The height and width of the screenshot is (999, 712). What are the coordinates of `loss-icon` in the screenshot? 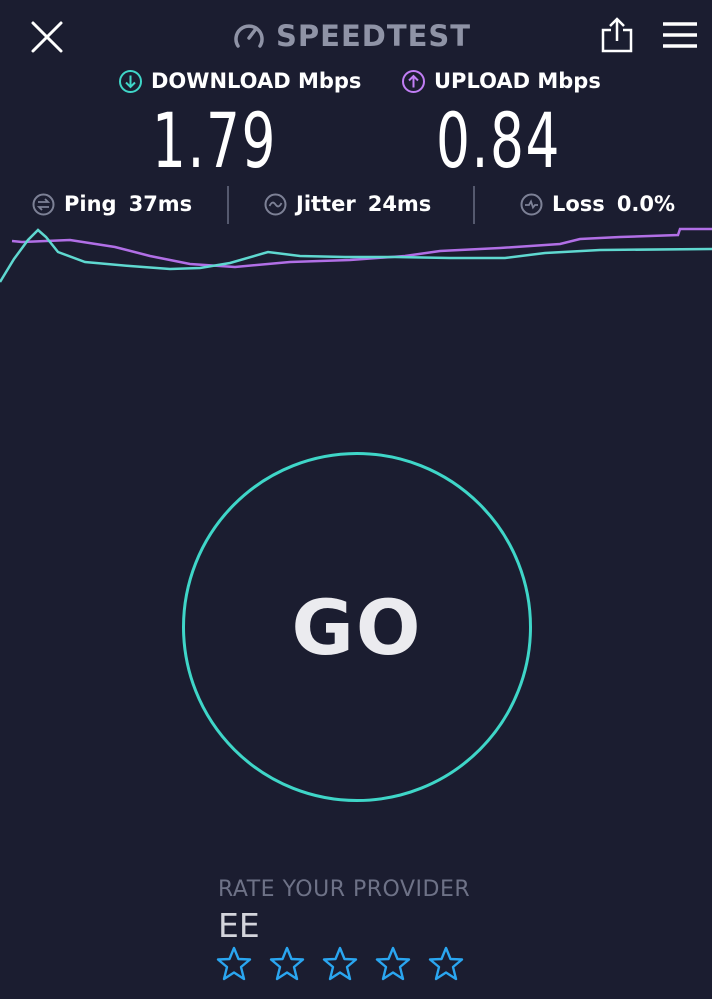 It's located at (531, 204).